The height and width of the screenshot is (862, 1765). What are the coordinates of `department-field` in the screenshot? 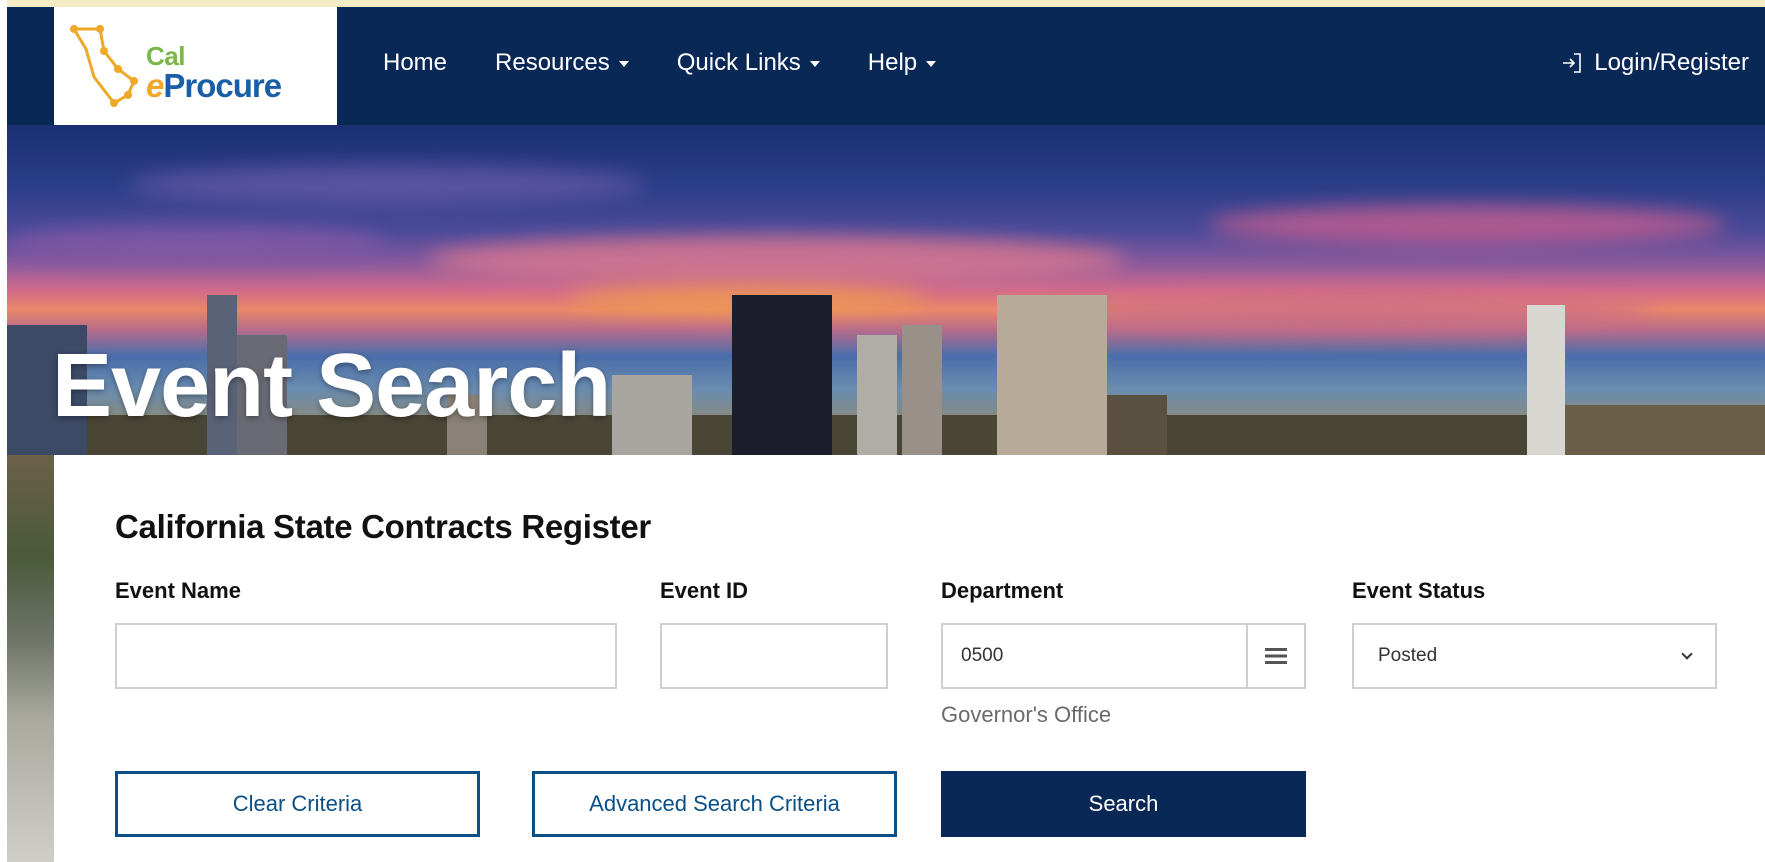 It's located at (1123, 656).